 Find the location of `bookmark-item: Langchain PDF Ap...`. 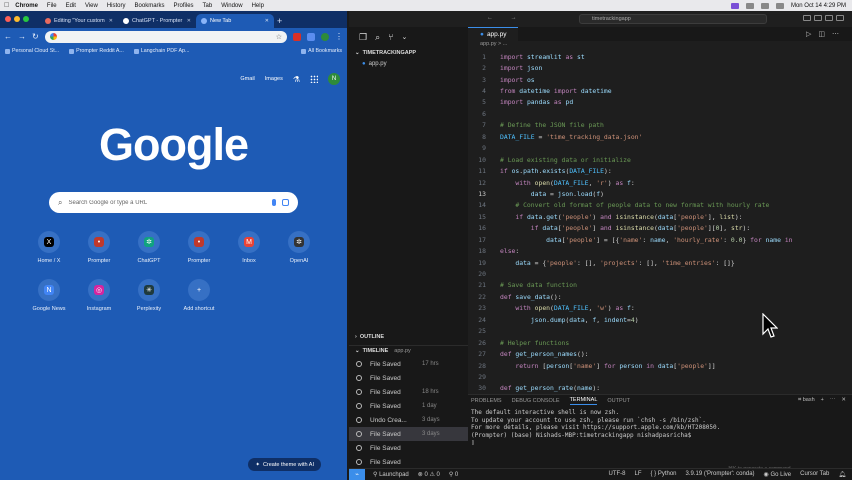

bookmark-item: Langchain PDF Ap... is located at coordinates (161, 51).